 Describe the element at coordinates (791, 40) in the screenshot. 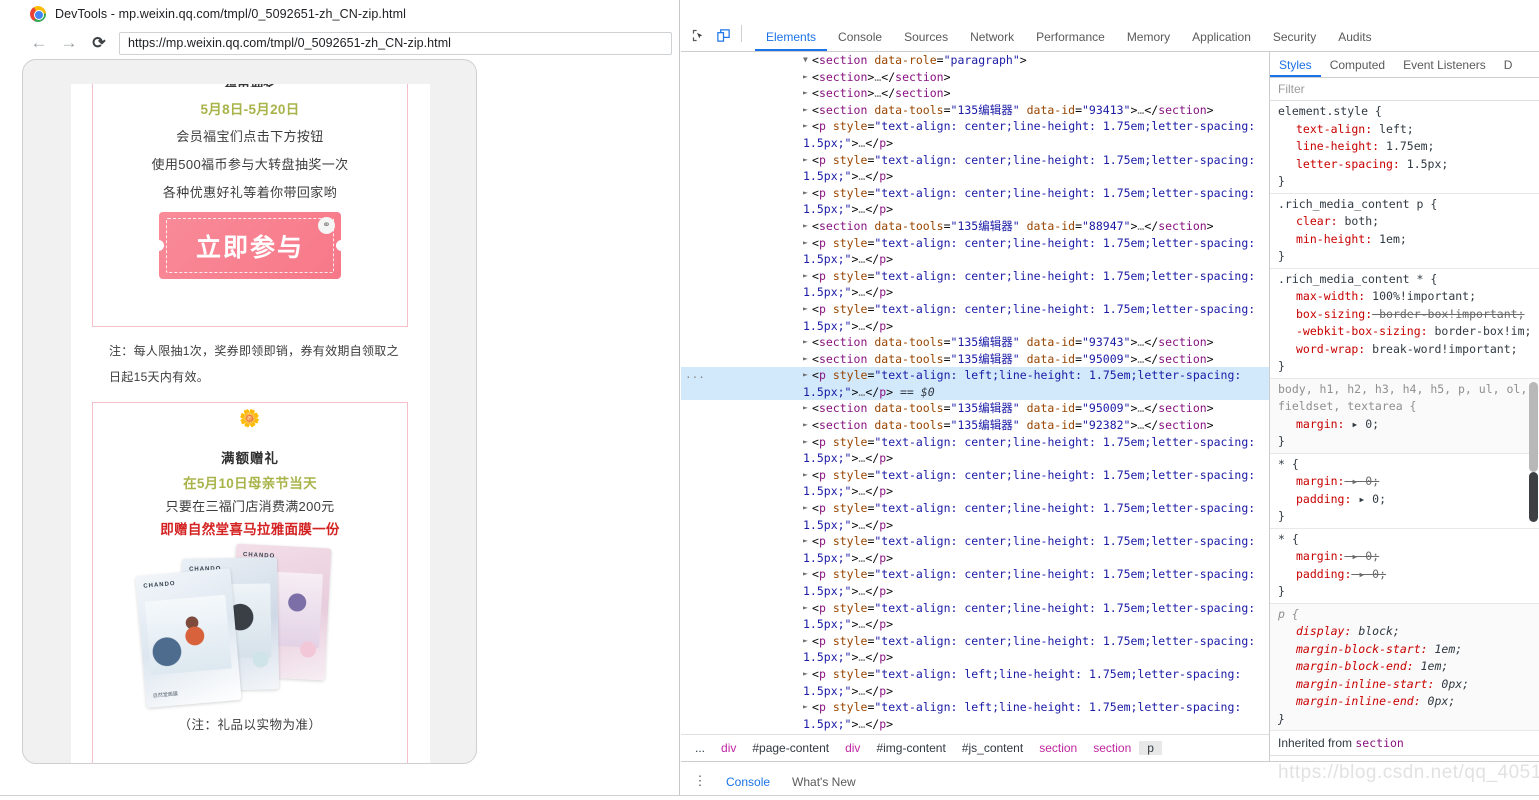

I see `tab-elements: Elements` at that location.